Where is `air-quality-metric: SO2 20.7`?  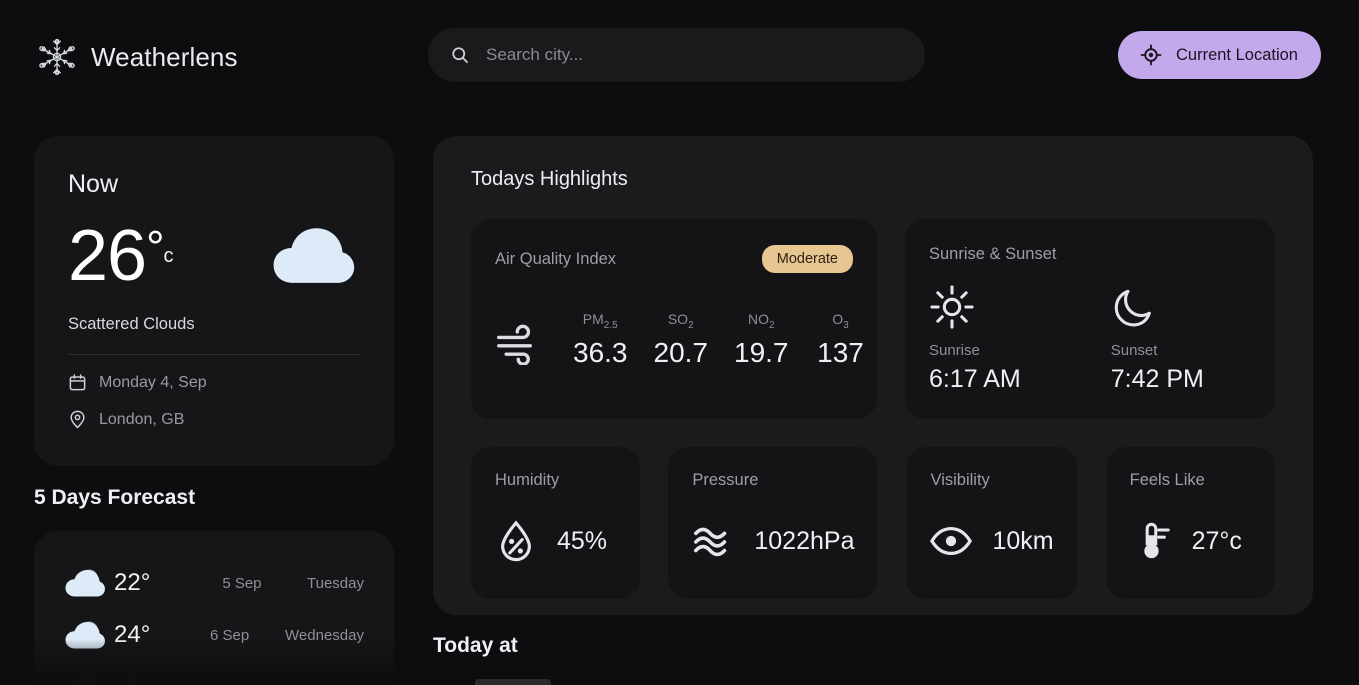
air-quality-metric: SO2 20.7 is located at coordinates (681, 340).